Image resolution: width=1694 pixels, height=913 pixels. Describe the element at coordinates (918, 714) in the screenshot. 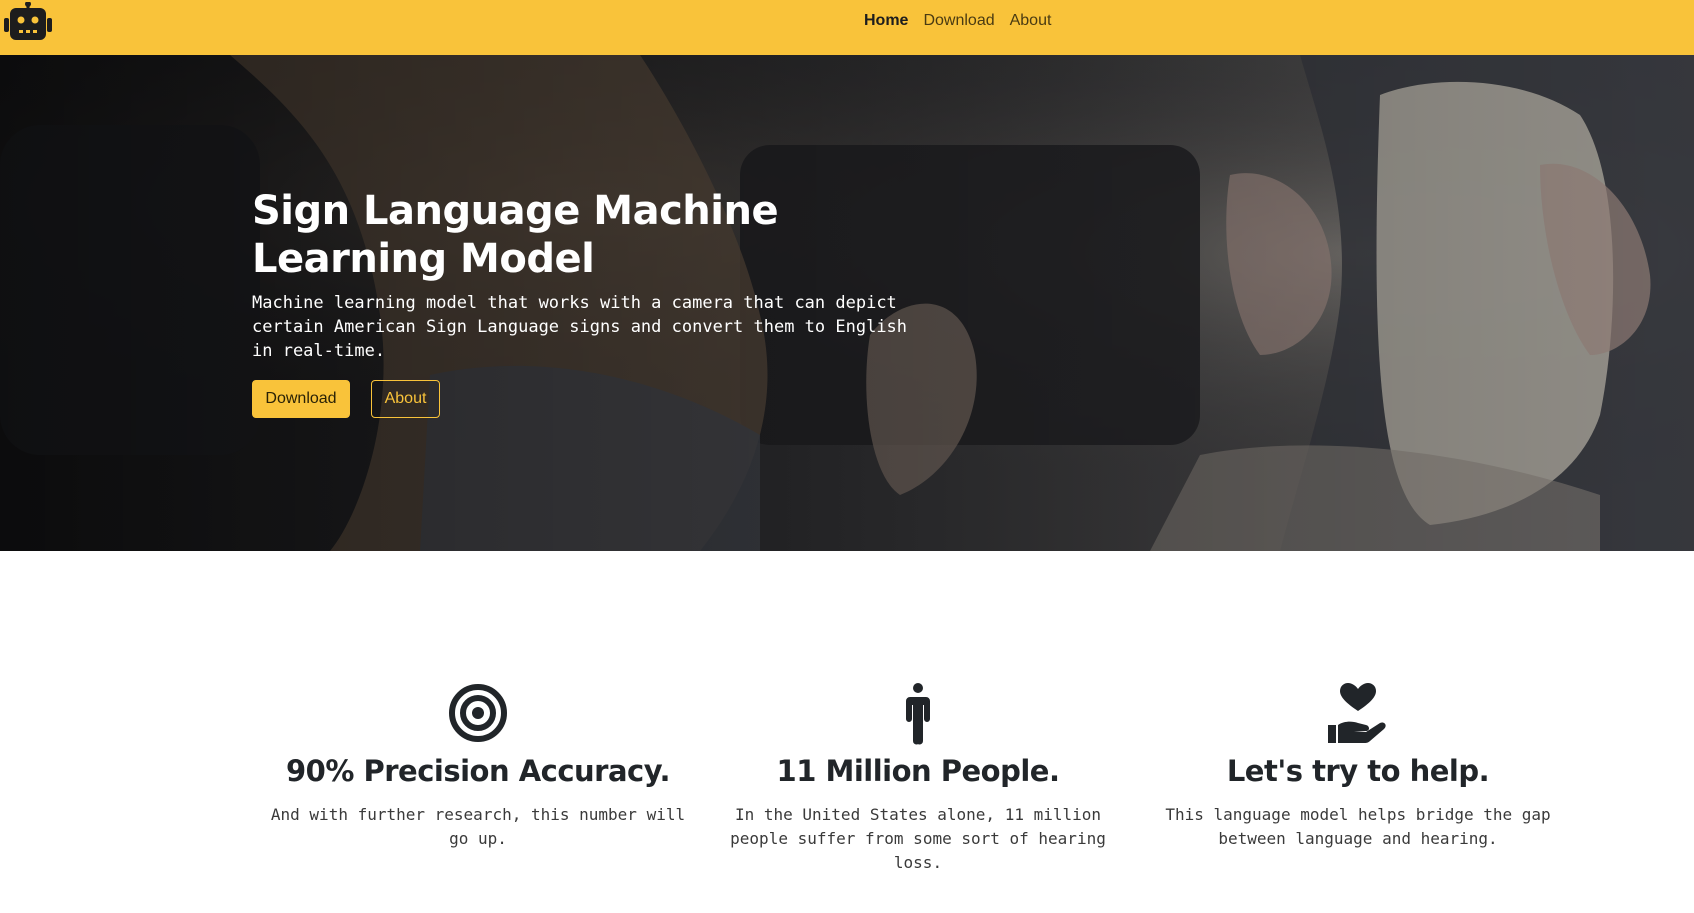

I see `person-icon` at that location.